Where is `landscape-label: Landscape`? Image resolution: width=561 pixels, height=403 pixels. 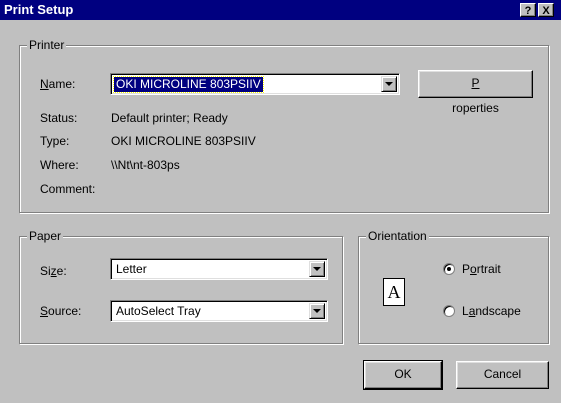
landscape-label: Landscape is located at coordinates (491, 311).